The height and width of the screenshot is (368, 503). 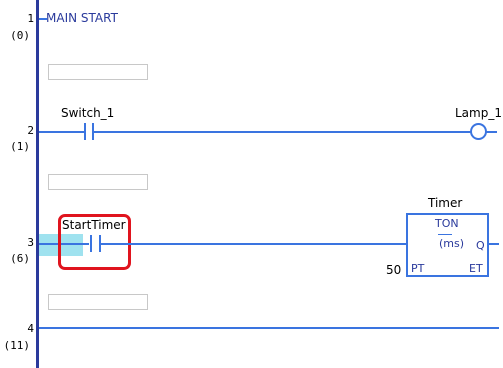 What do you see at coordinates (37, 184) in the screenshot?
I see `left-power-rail` at bounding box center [37, 184].